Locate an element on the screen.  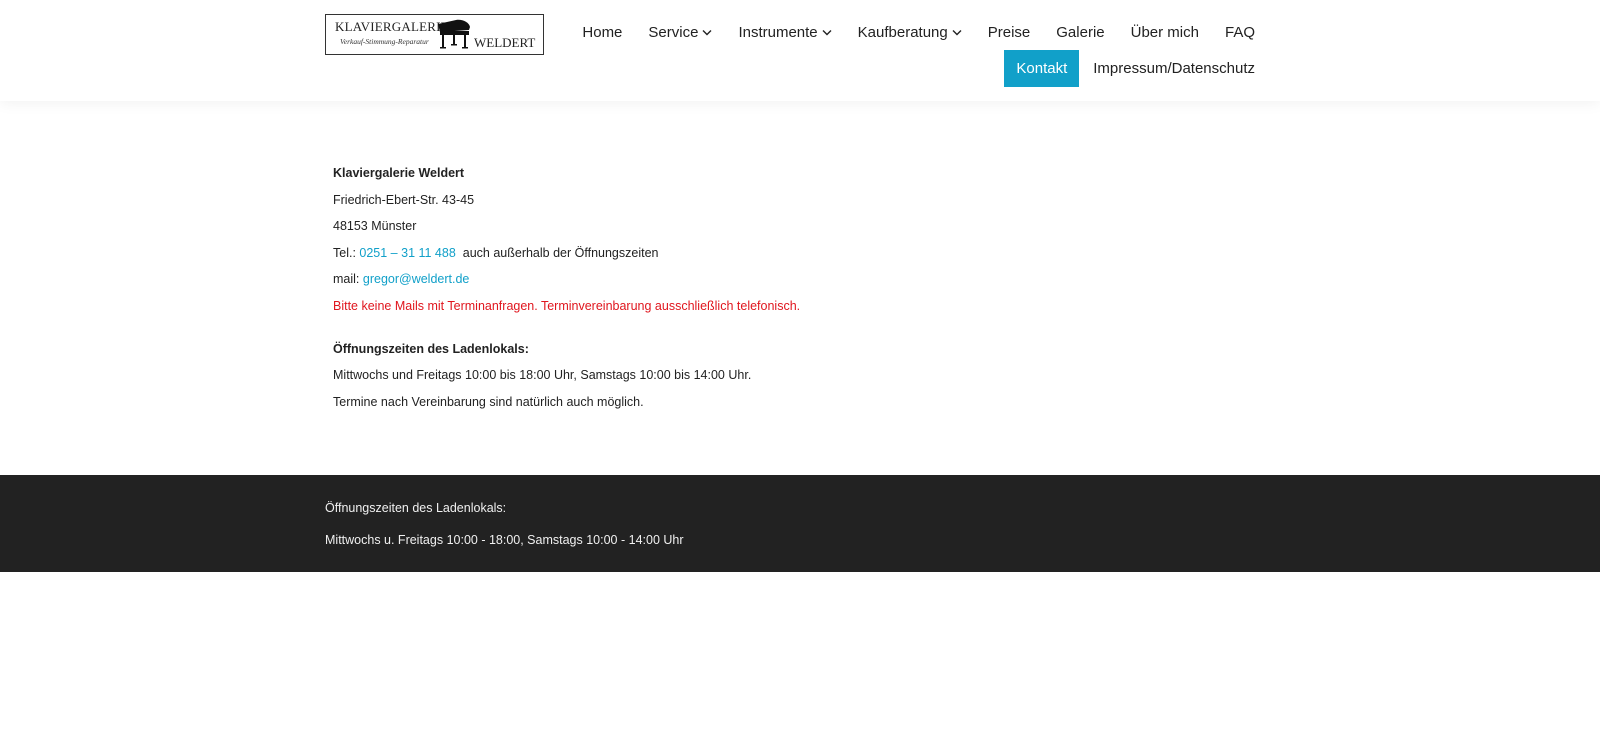
nav-label: Galerie is located at coordinates (1080, 32).